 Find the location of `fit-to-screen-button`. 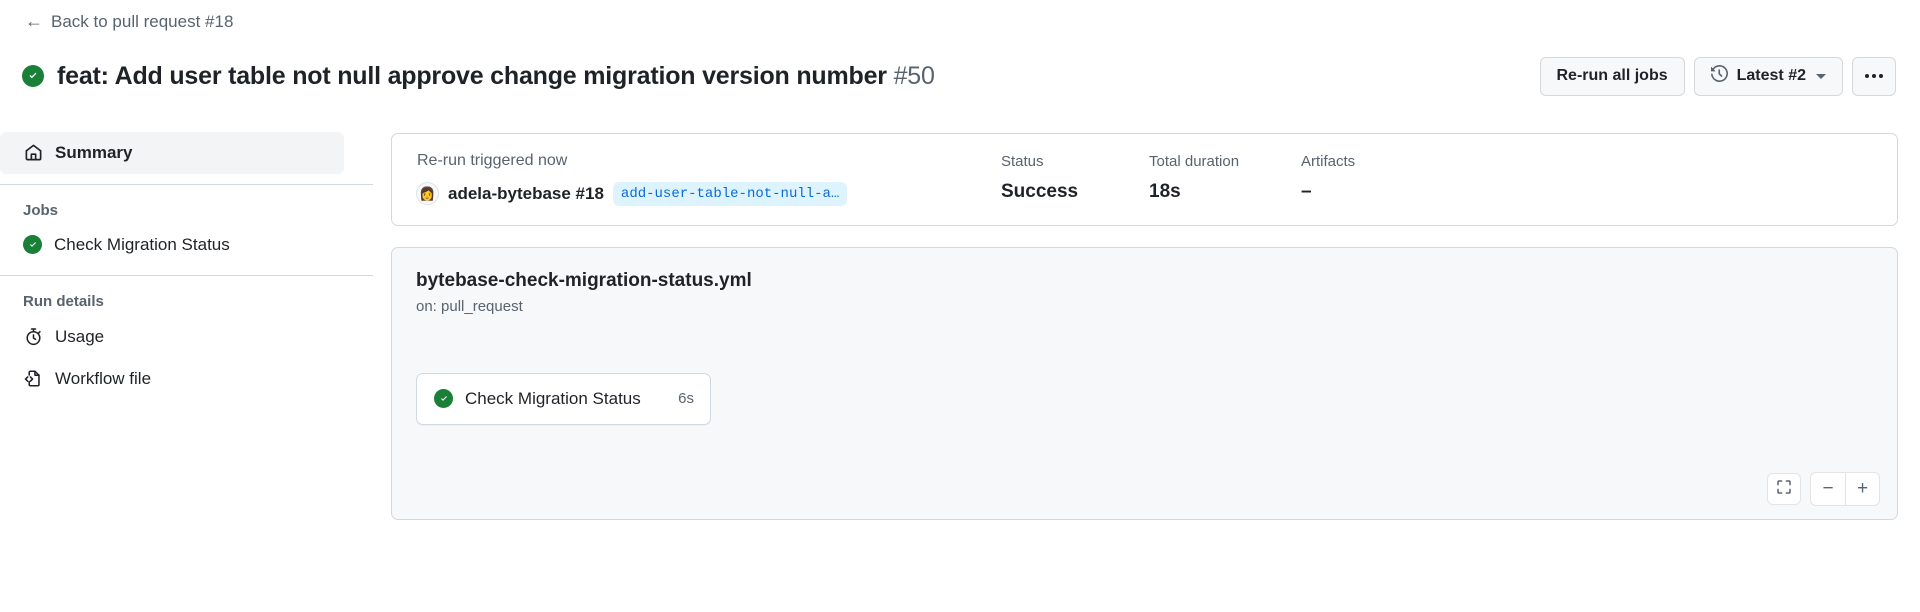

fit-to-screen-button is located at coordinates (1784, 488).